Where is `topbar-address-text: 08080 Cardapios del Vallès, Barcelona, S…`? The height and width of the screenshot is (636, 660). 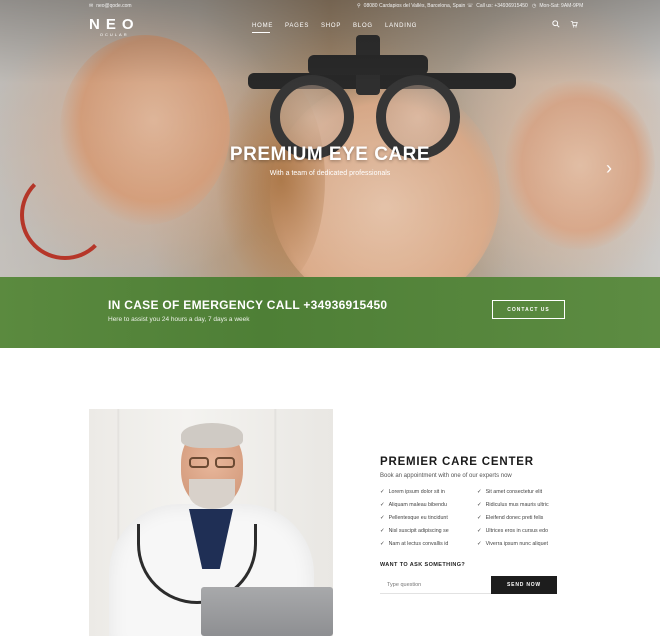 topbar-address-text: 08080 Cardapios del Vallès, Barcelona, S… is located at coordinates (414, 6).